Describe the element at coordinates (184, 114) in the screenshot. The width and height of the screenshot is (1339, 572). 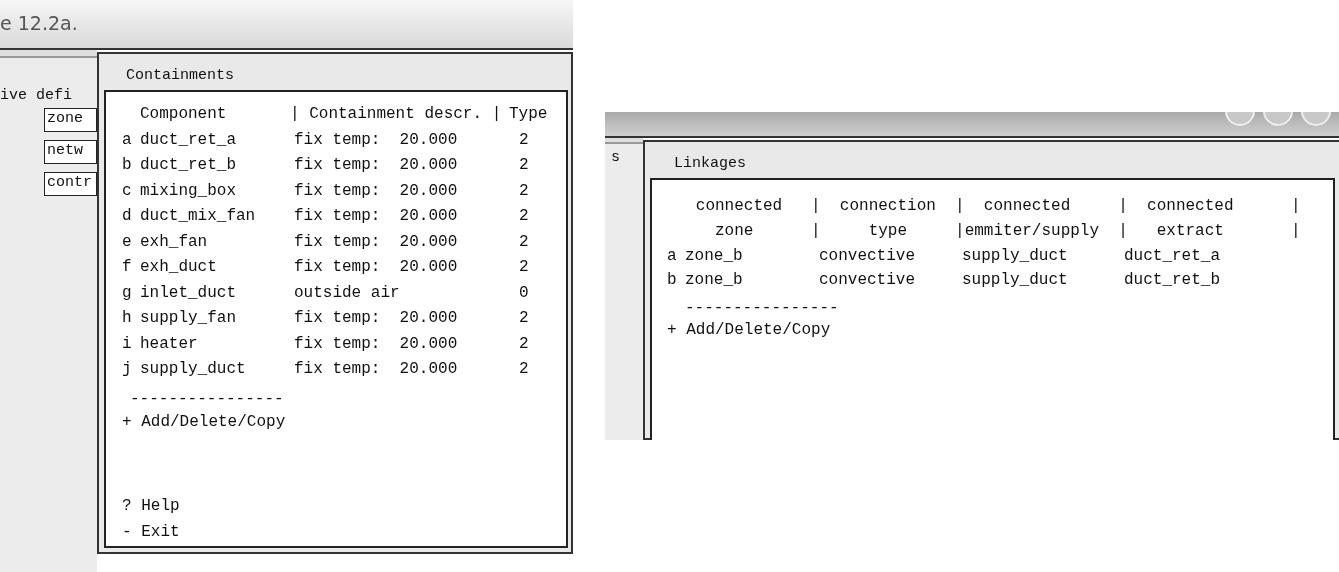
I see `column-header: Component` at that location.